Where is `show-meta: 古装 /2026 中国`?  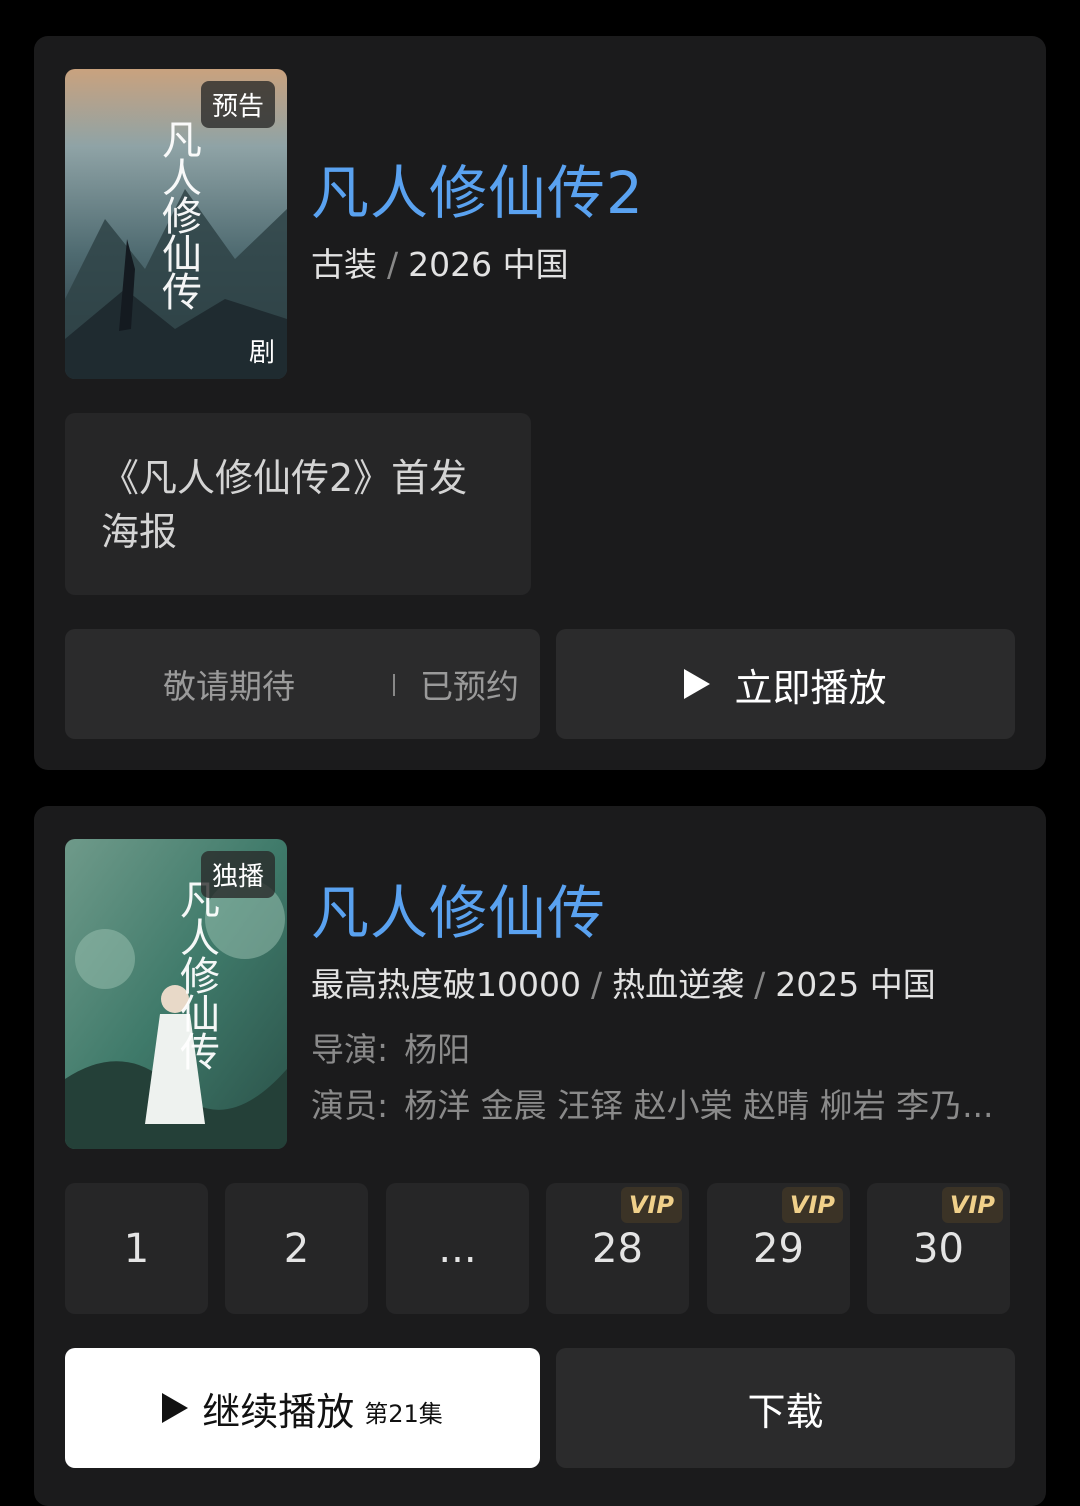
show-meta: 古装 /2026 中国 is located at coordinates (440, 262).